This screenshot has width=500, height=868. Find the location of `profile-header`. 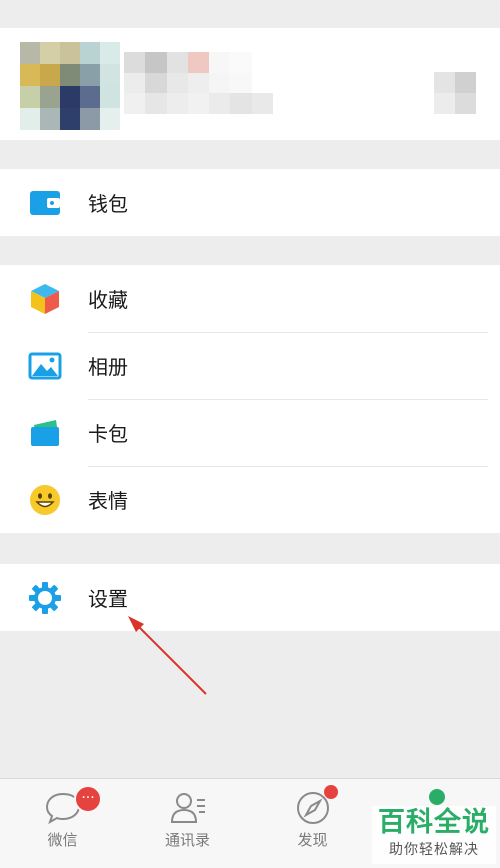

profile-header is located at coordinates (250, 84).